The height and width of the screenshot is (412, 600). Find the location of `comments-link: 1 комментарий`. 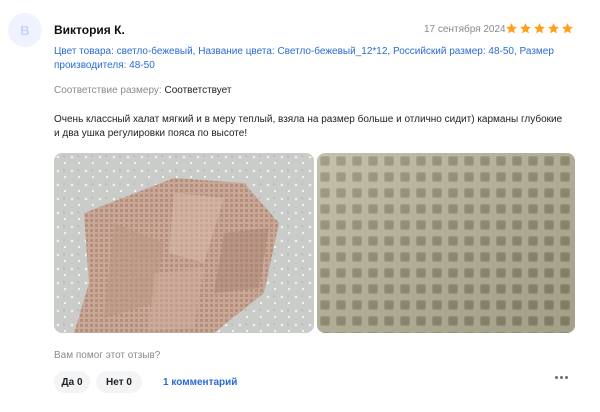

comments-link: 1 комментарий is located at coordinates (200, 382).